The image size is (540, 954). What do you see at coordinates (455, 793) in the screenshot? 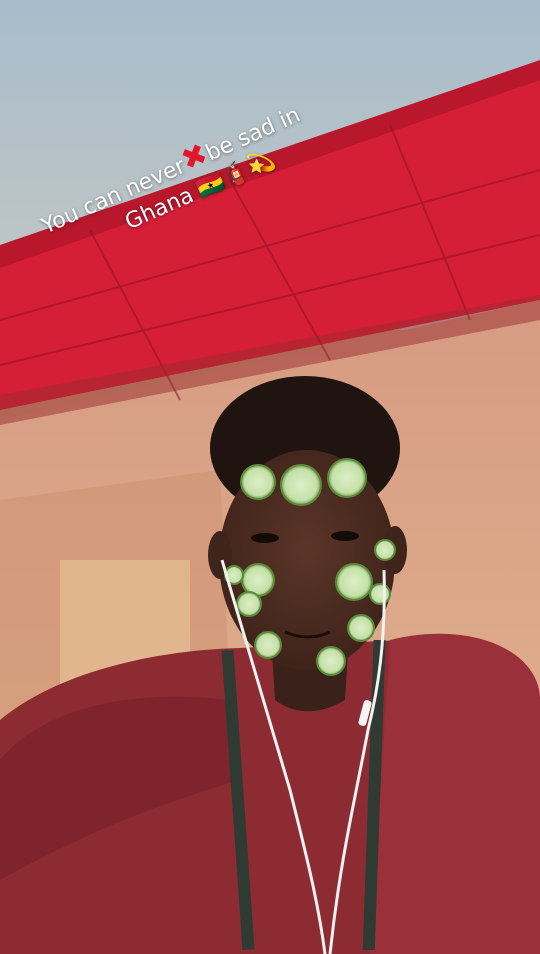
I see `right-arm` at bounding box center [455, 793].